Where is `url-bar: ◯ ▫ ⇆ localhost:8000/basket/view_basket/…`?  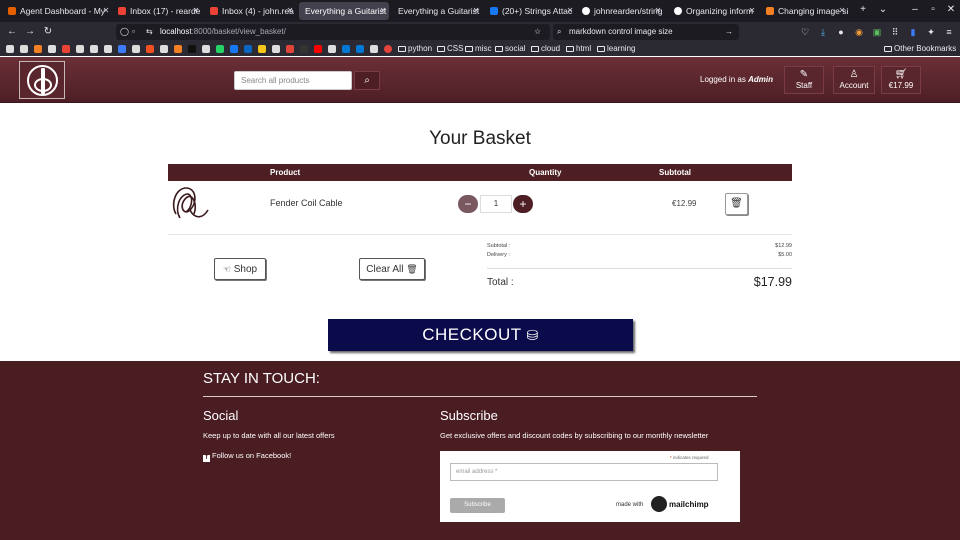
url-bar: ◯ ▫ ⇆ localhost:8000/basket/view_basket/… is located at coordinates (333, 32).